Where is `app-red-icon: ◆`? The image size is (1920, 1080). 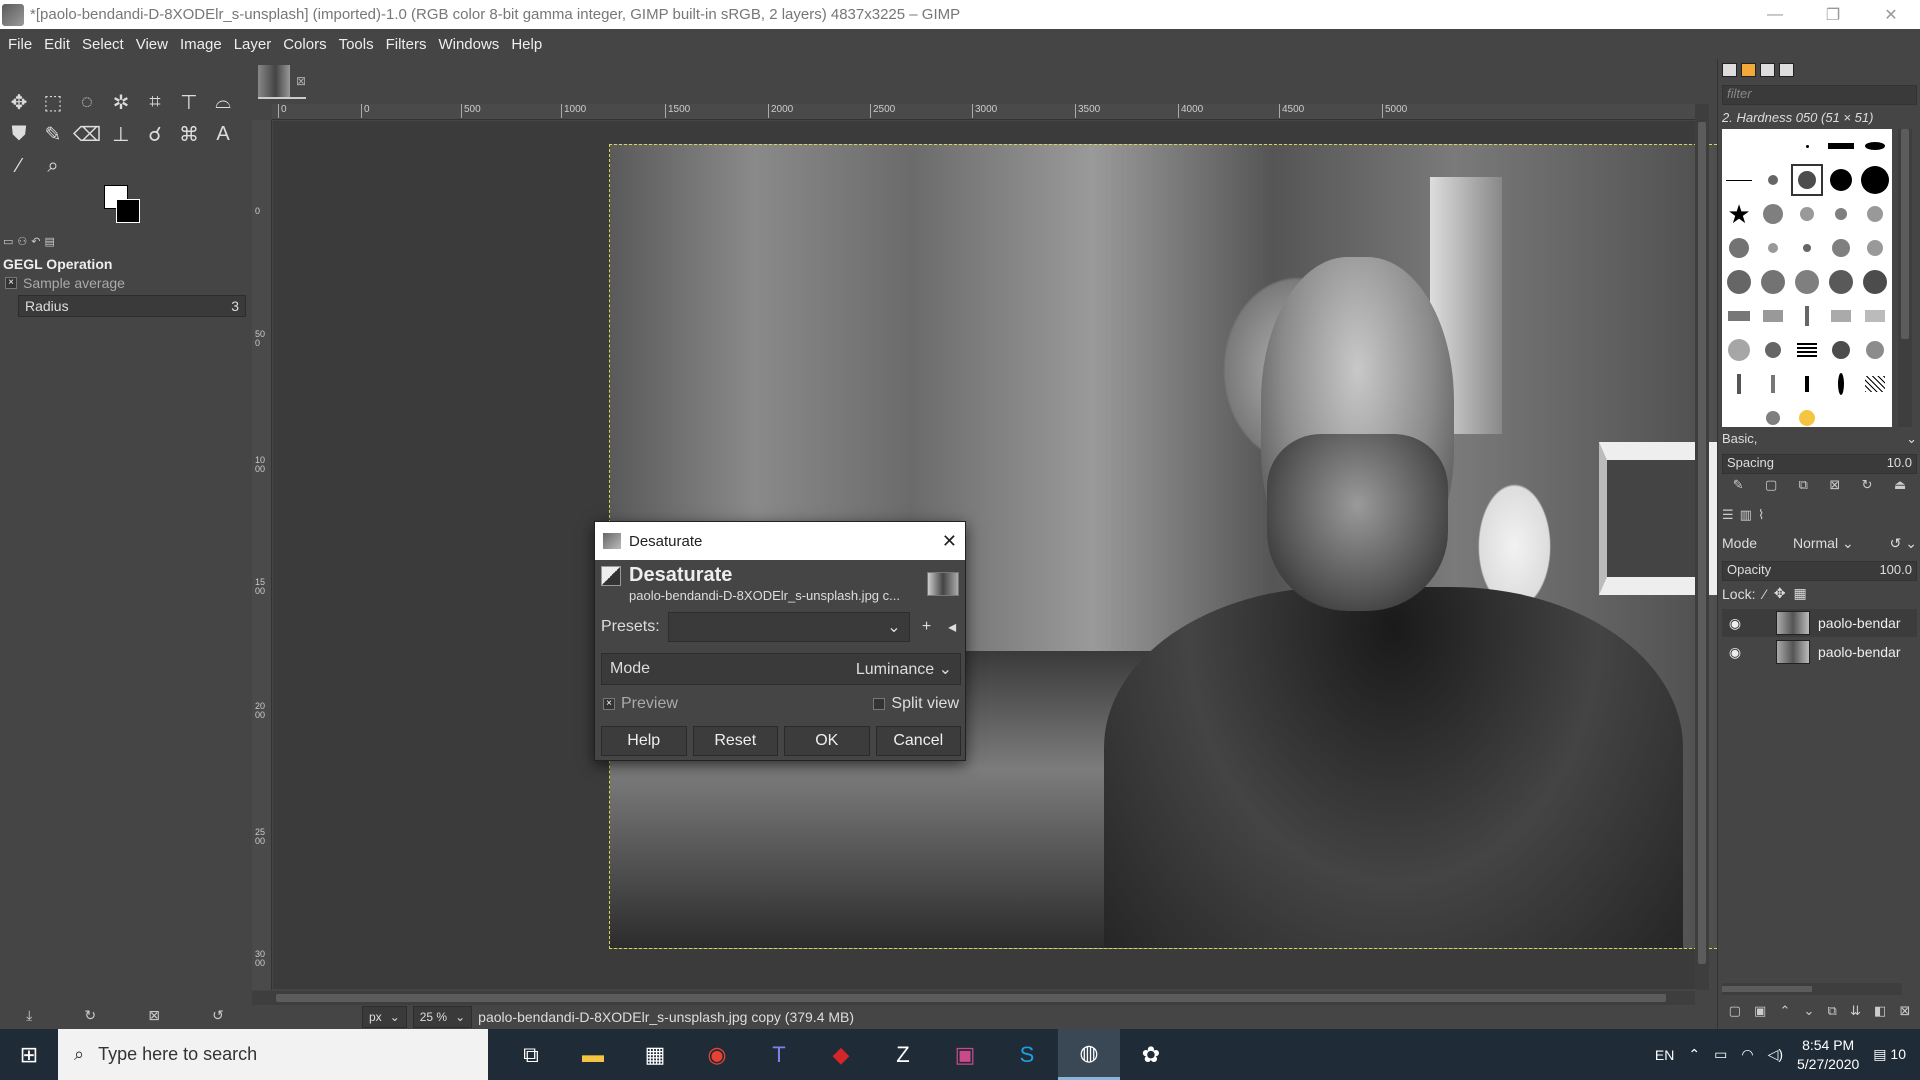 app-red-icon: ◆ is located at coordinates (841, 1054).